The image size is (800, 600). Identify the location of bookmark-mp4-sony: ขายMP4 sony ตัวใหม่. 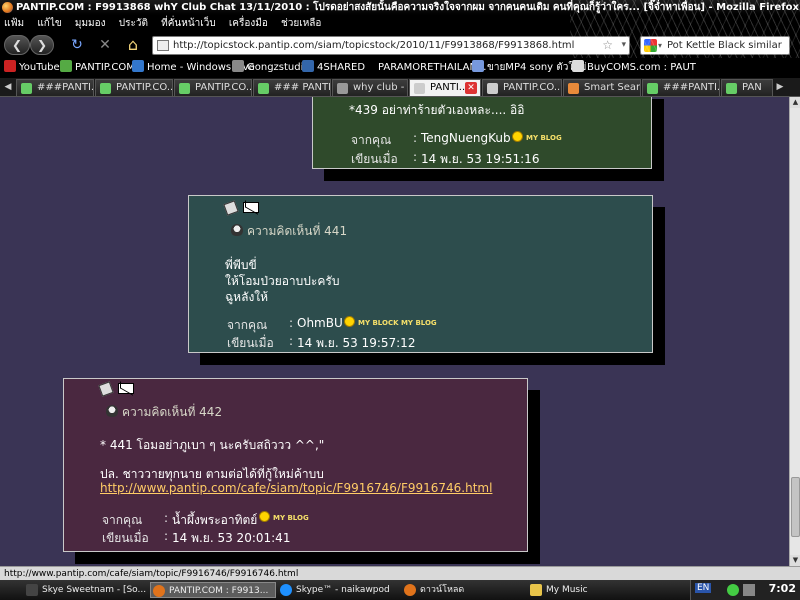
(529, 68).